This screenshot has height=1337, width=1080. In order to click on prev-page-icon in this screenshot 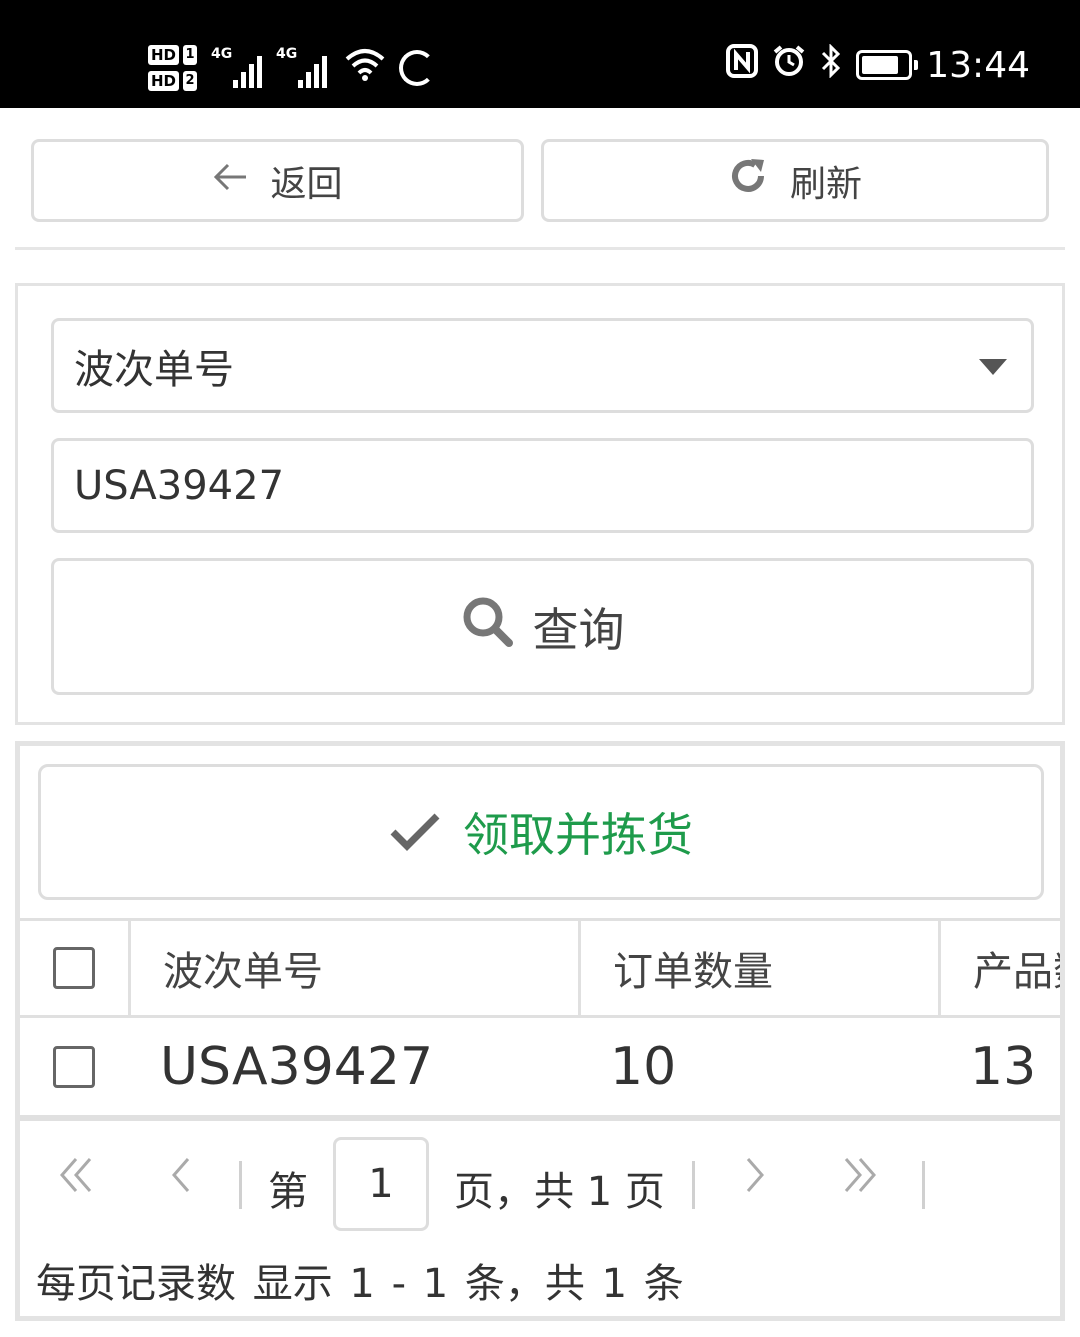, I will do `click(180, 1179)`.